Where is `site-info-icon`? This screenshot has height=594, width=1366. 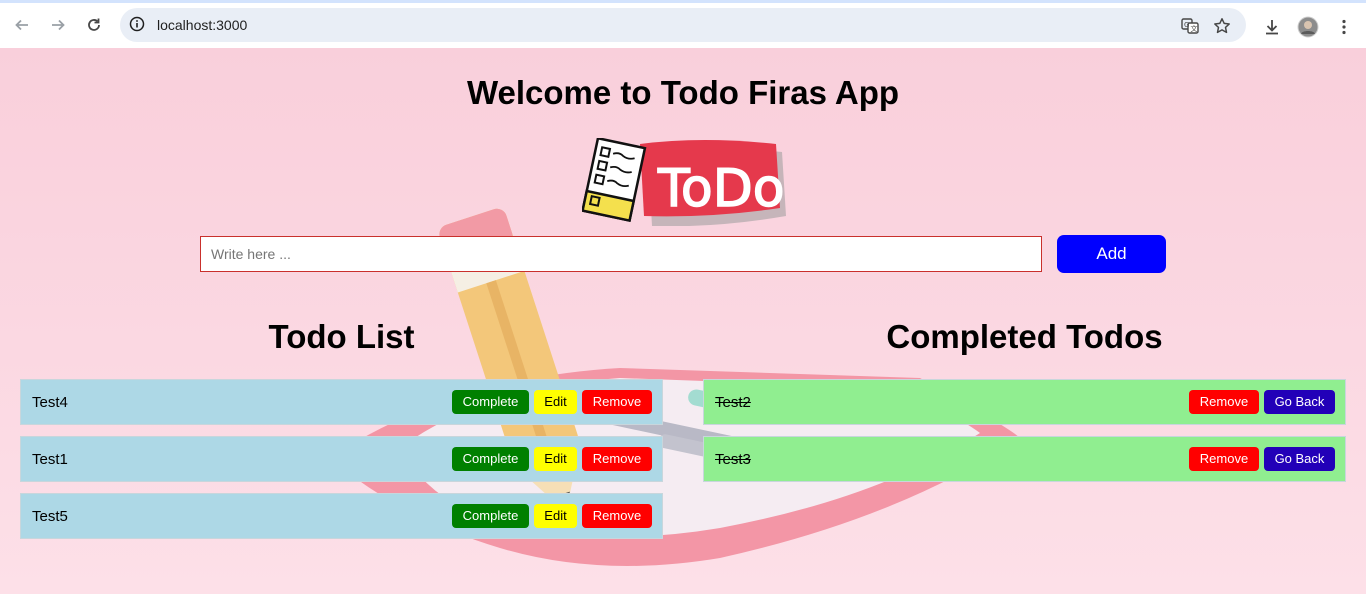
site-info-icon is located at coordinates (137, 24).